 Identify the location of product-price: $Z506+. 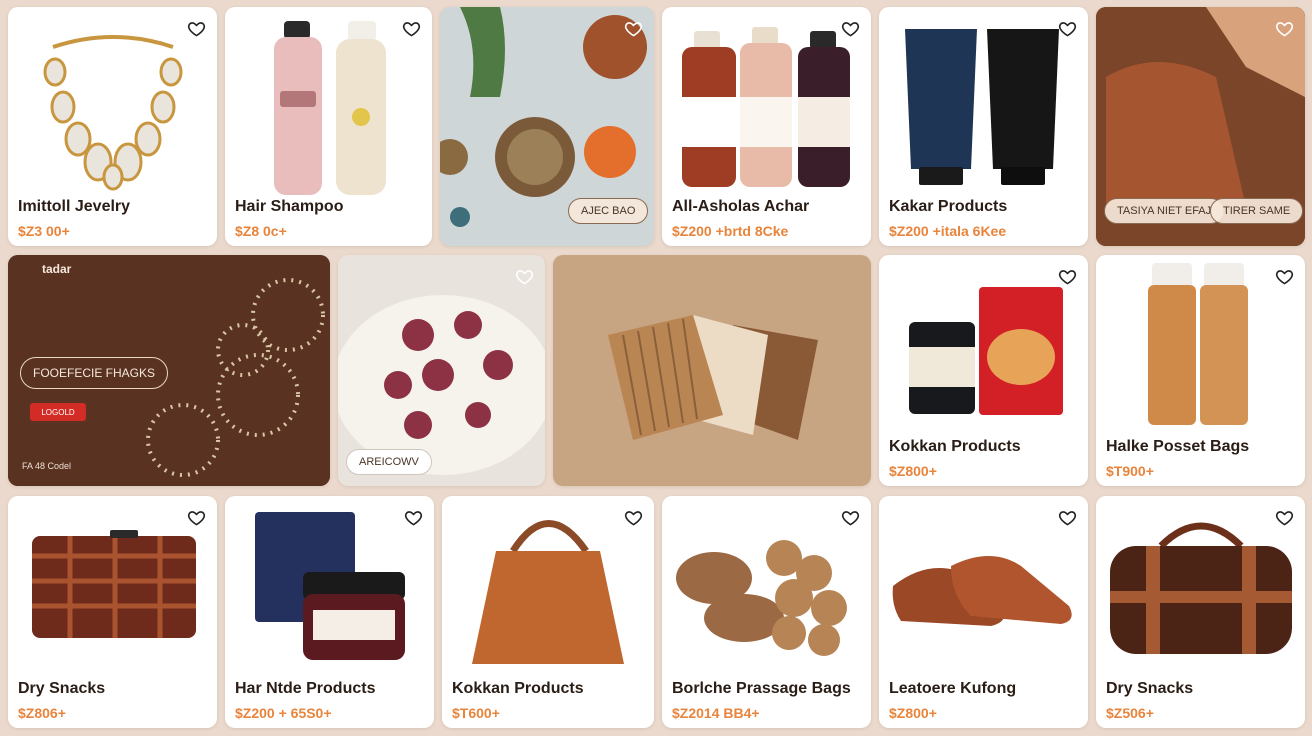
(1130, 713).